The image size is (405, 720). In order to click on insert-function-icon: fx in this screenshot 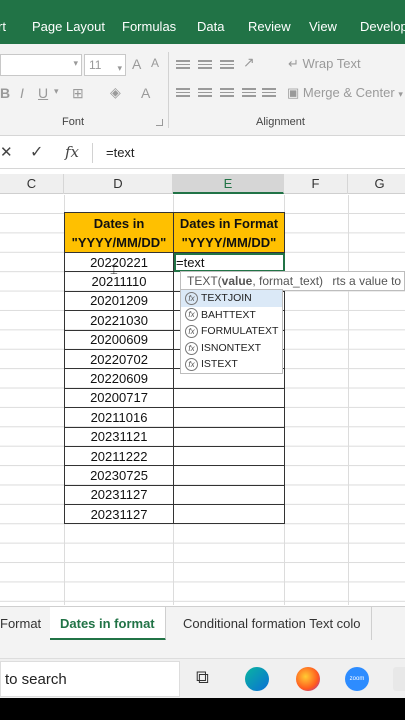, I will do `click(72, 152)`.